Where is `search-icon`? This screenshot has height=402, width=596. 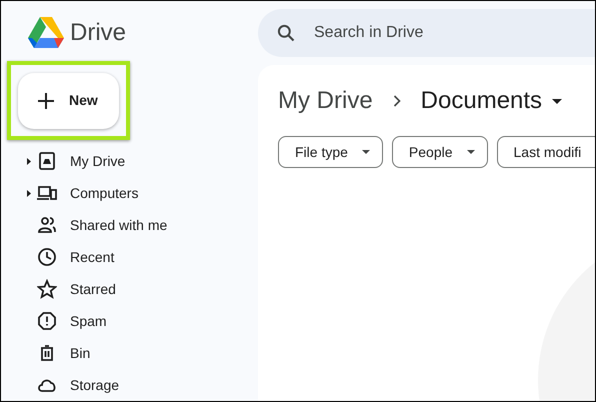 search-icon is located at coordinates (286, 33).